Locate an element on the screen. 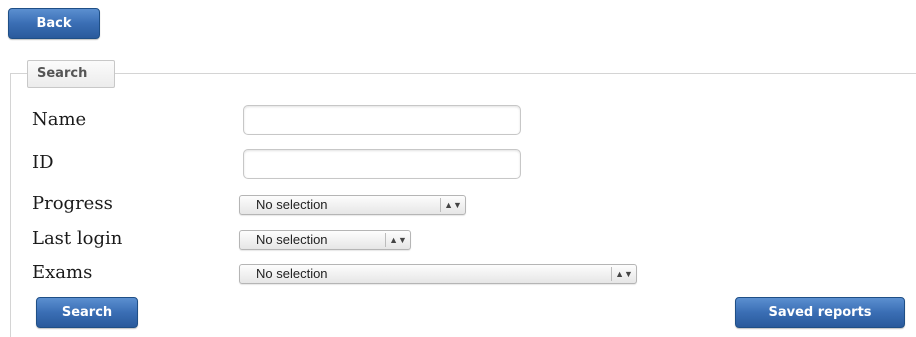 This screenshot has width=916, height=337. progress-select-value: No selection is located at coordinates (292, 204).